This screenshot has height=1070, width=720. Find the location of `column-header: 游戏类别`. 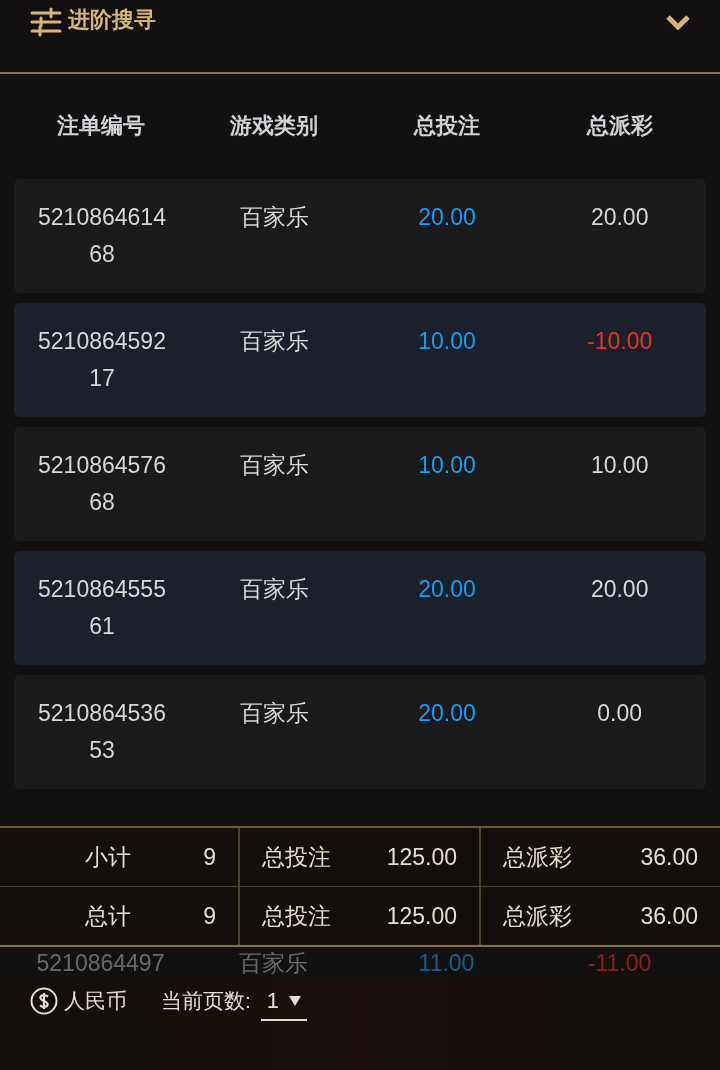

column-header: 游戏类别 is located at coordinates (273, 125).